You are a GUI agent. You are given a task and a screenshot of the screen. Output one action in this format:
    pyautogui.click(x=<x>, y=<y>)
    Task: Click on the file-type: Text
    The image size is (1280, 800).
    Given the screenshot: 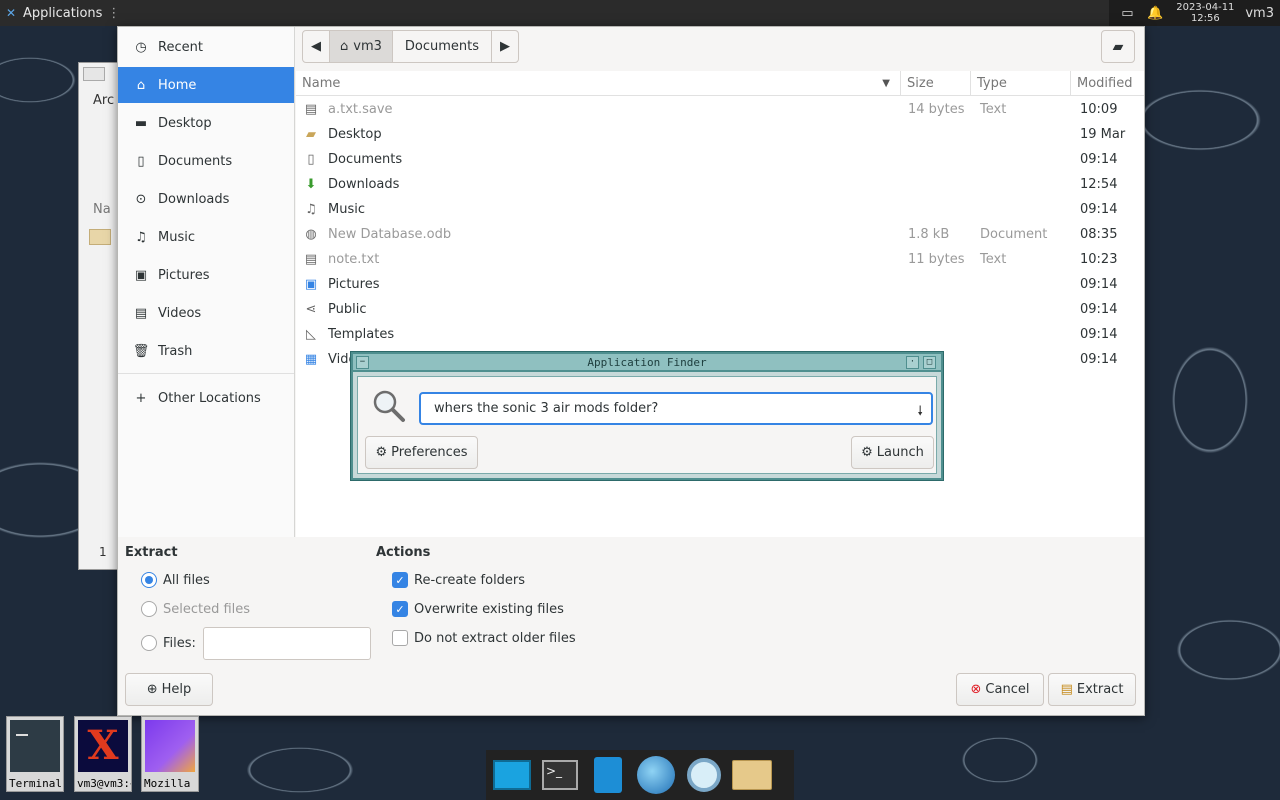 What is the action you would take?
    pyautogui.click(x=993, y=259)
    